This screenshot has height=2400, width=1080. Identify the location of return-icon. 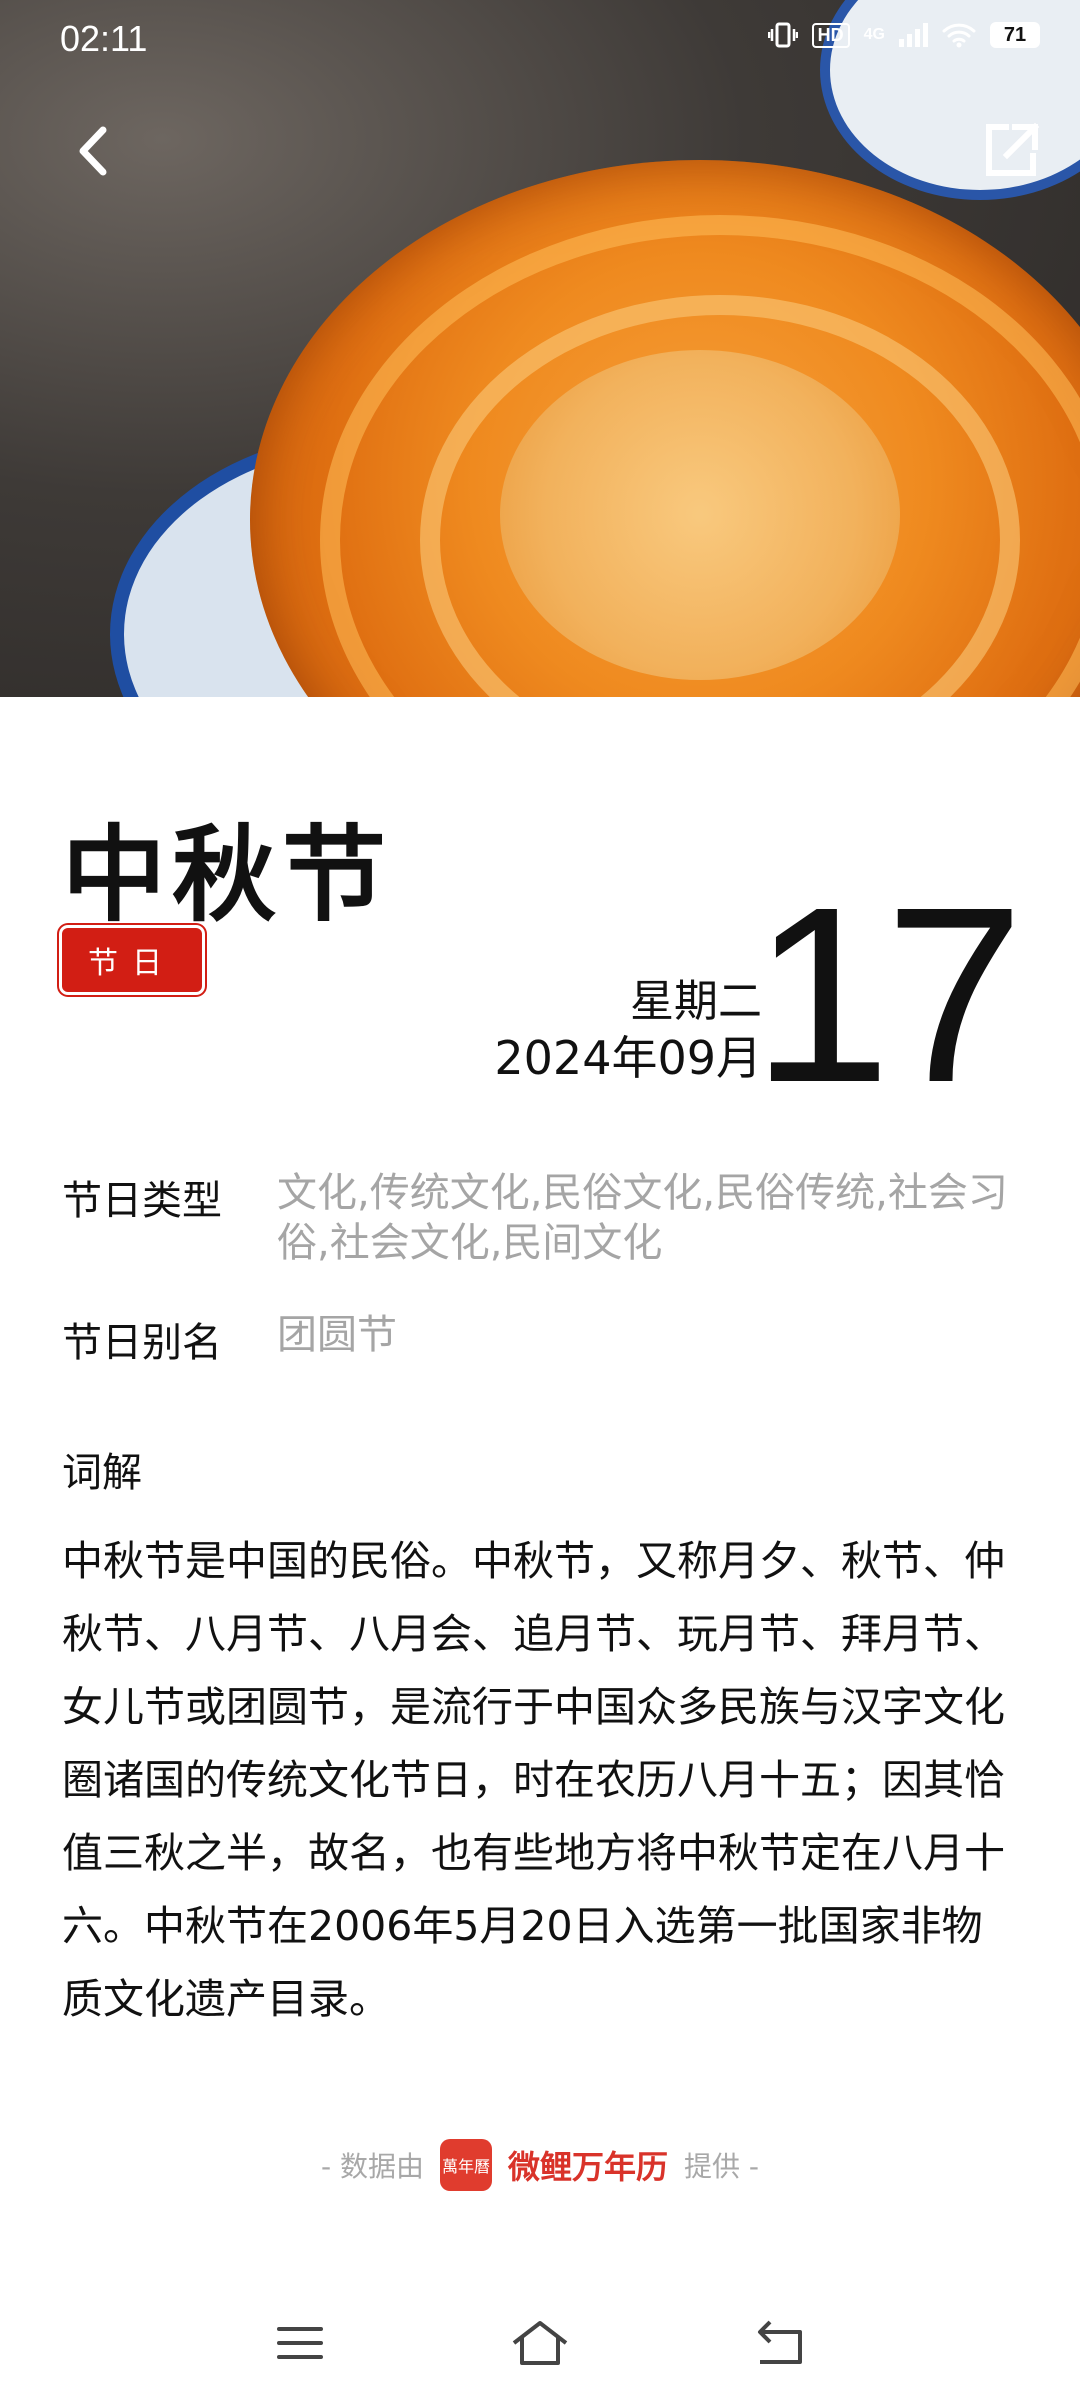
(780, 2345).